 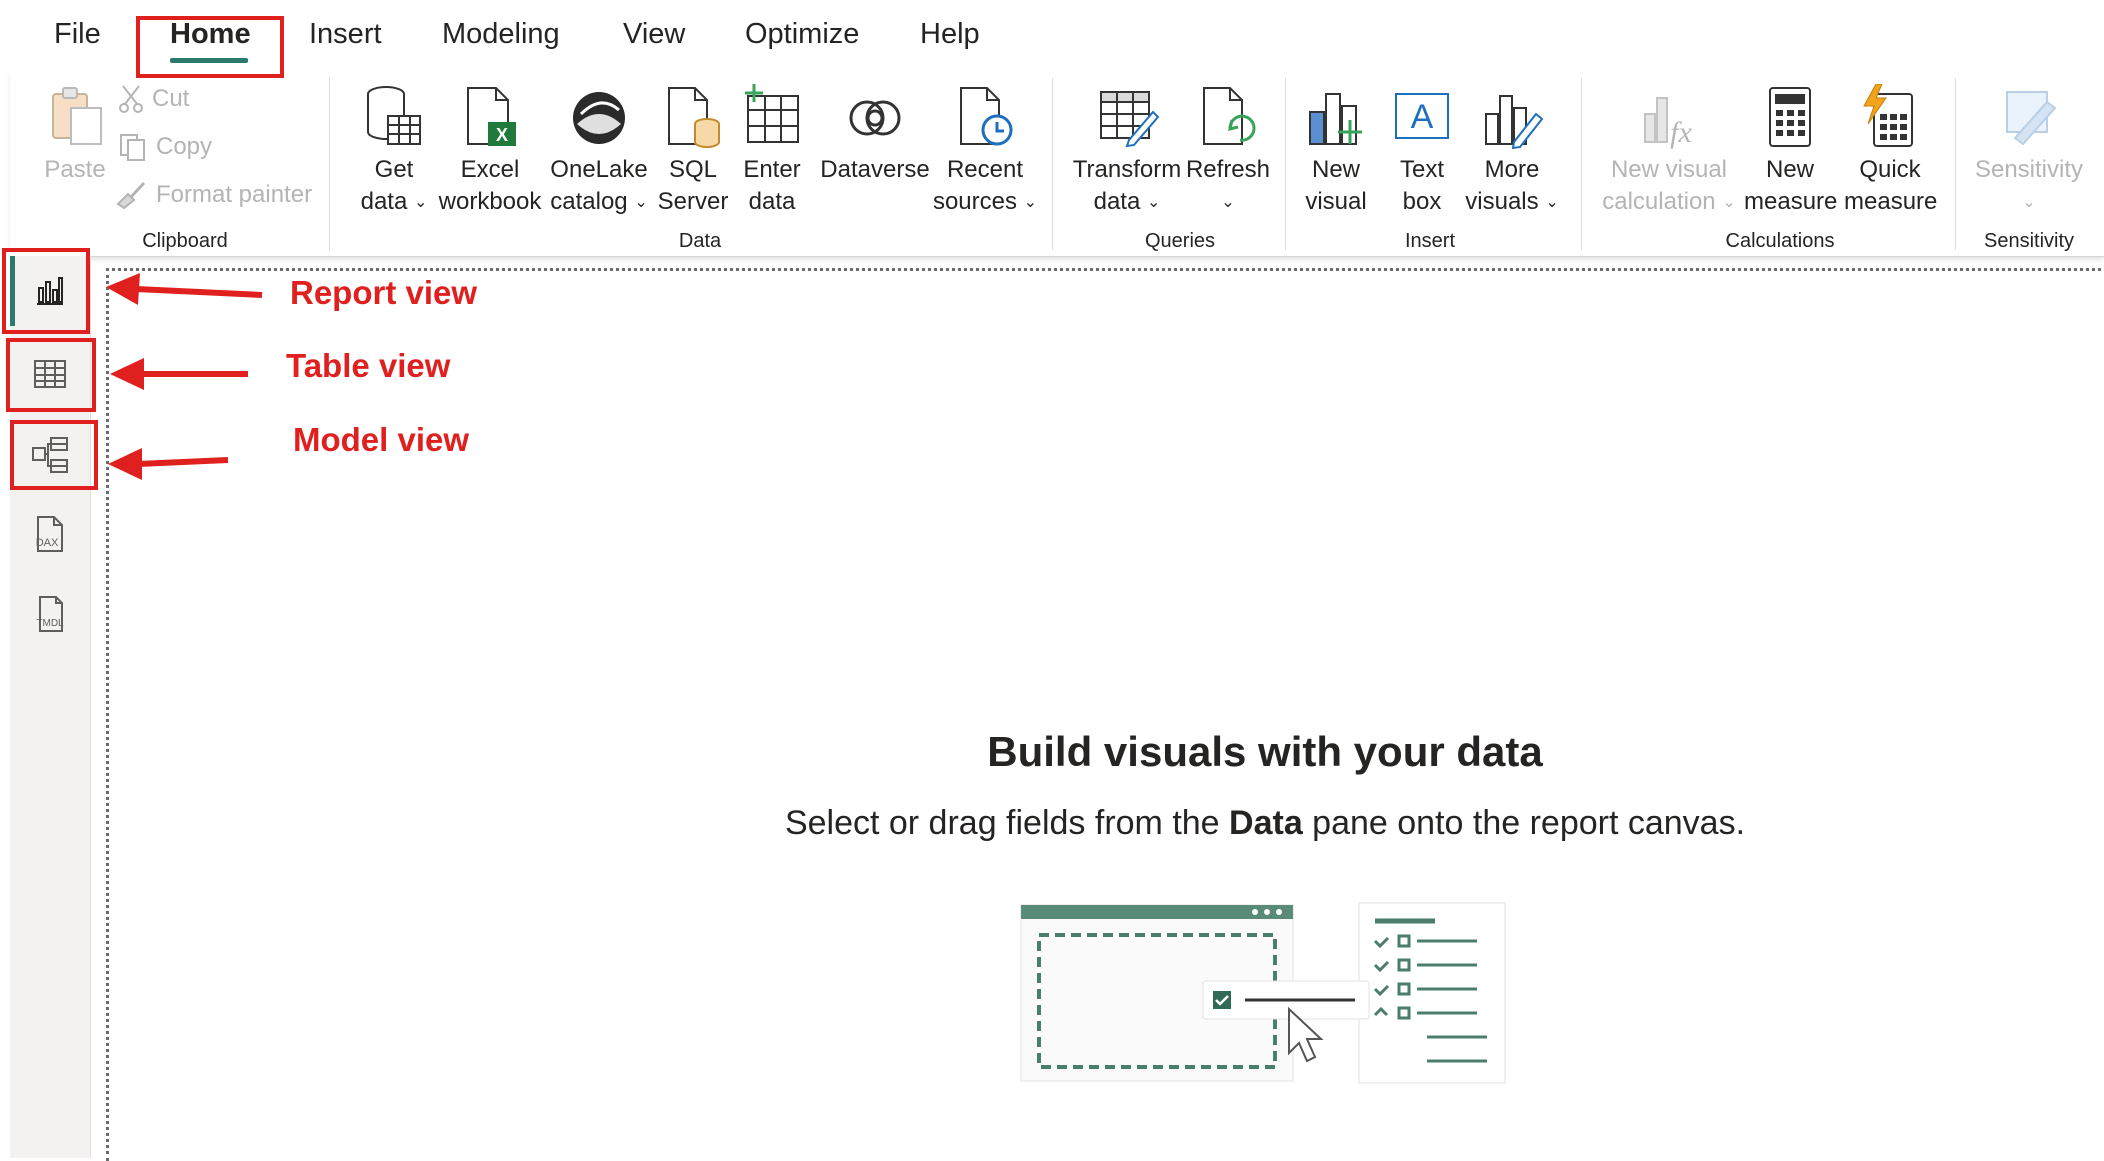 I want to click on annotation-box-home-tab, so click(x=210, y=47).